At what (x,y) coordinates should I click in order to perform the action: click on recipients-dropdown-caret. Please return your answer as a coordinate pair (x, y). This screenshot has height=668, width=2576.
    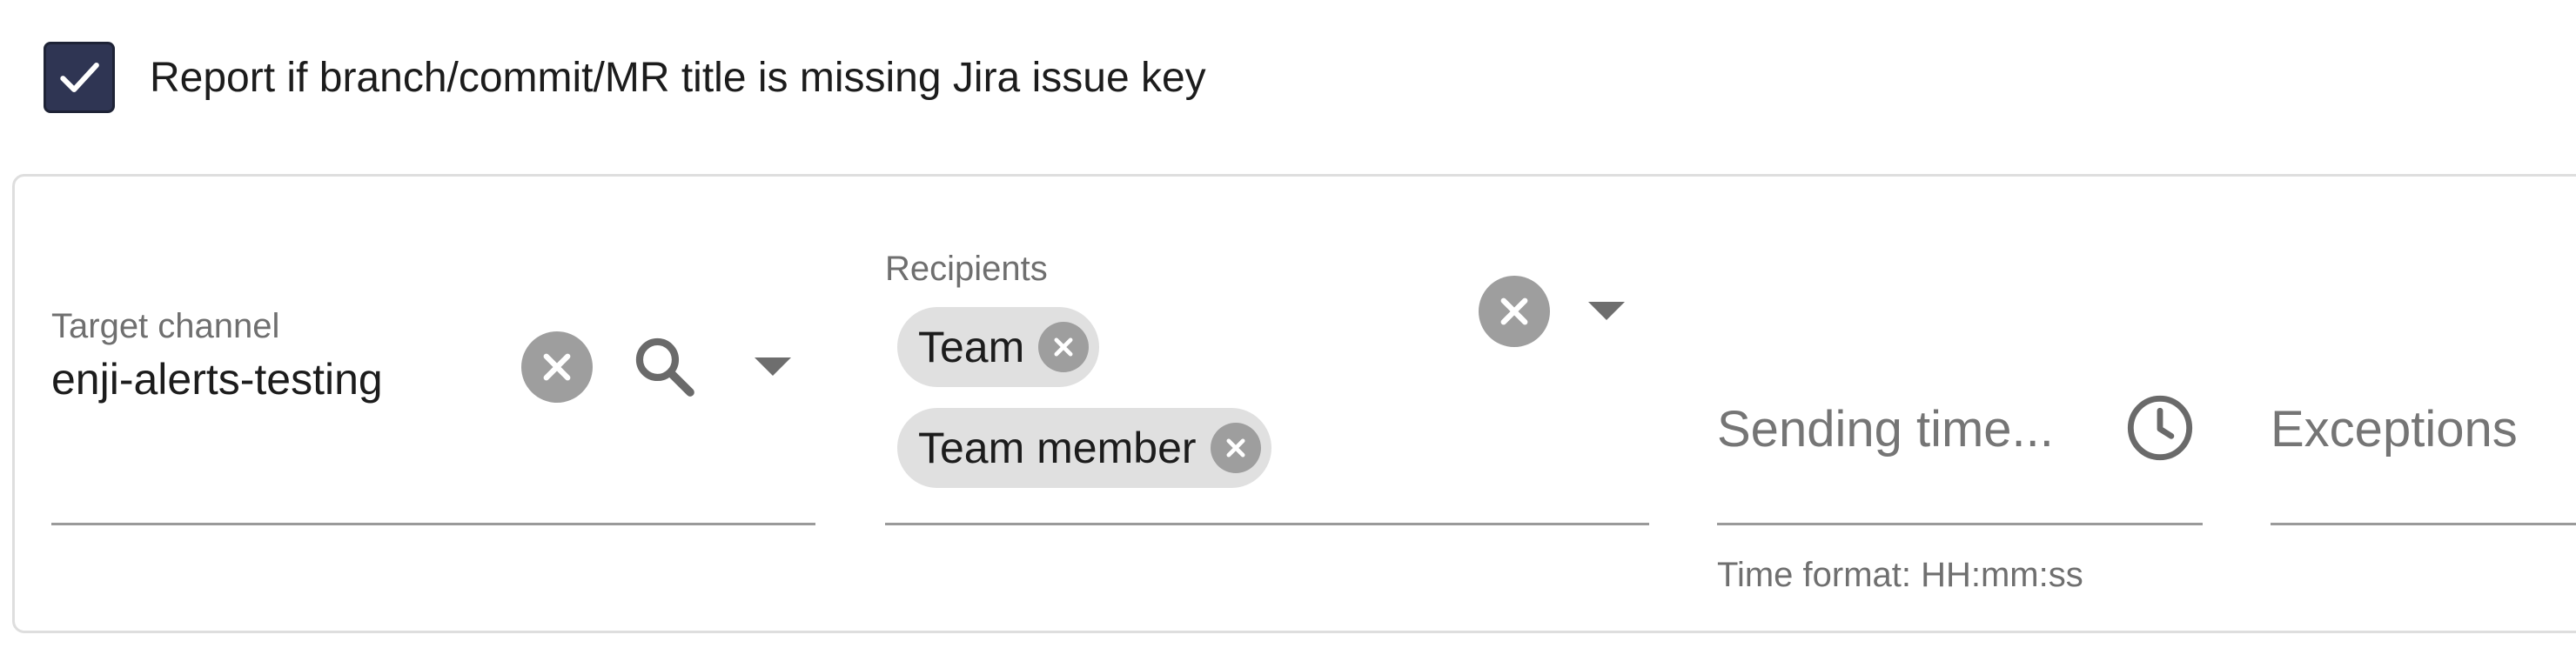
    Looking at the image, I should click on (1606, 311).